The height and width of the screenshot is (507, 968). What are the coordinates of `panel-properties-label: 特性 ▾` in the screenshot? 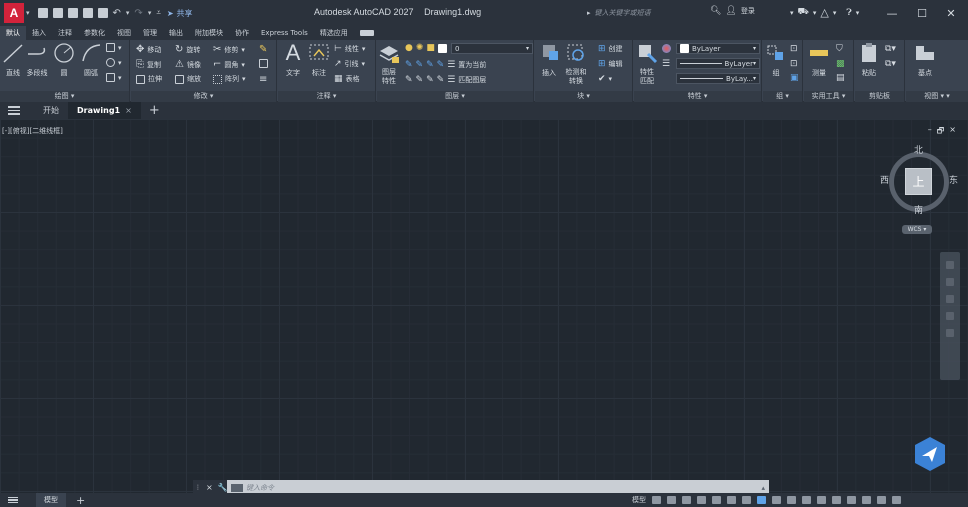 It's located at (697, 96).